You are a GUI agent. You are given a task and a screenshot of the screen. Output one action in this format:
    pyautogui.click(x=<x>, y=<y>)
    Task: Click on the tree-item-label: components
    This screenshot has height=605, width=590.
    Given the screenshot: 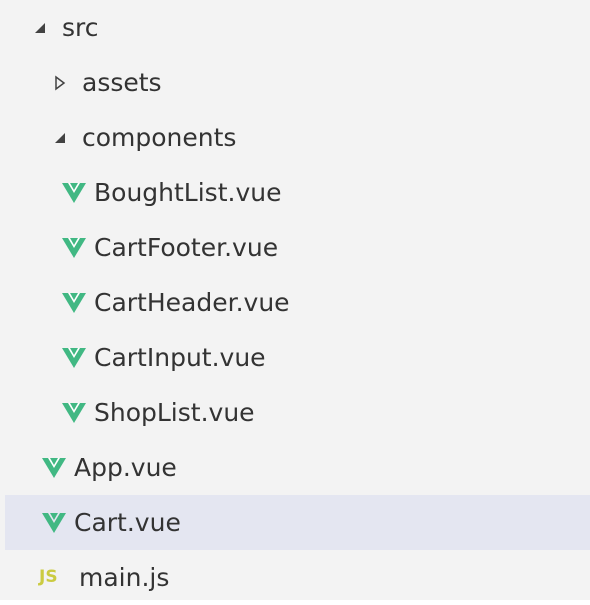 What is the action you would take?
    pyautogui.click(x=159, y=137)
    